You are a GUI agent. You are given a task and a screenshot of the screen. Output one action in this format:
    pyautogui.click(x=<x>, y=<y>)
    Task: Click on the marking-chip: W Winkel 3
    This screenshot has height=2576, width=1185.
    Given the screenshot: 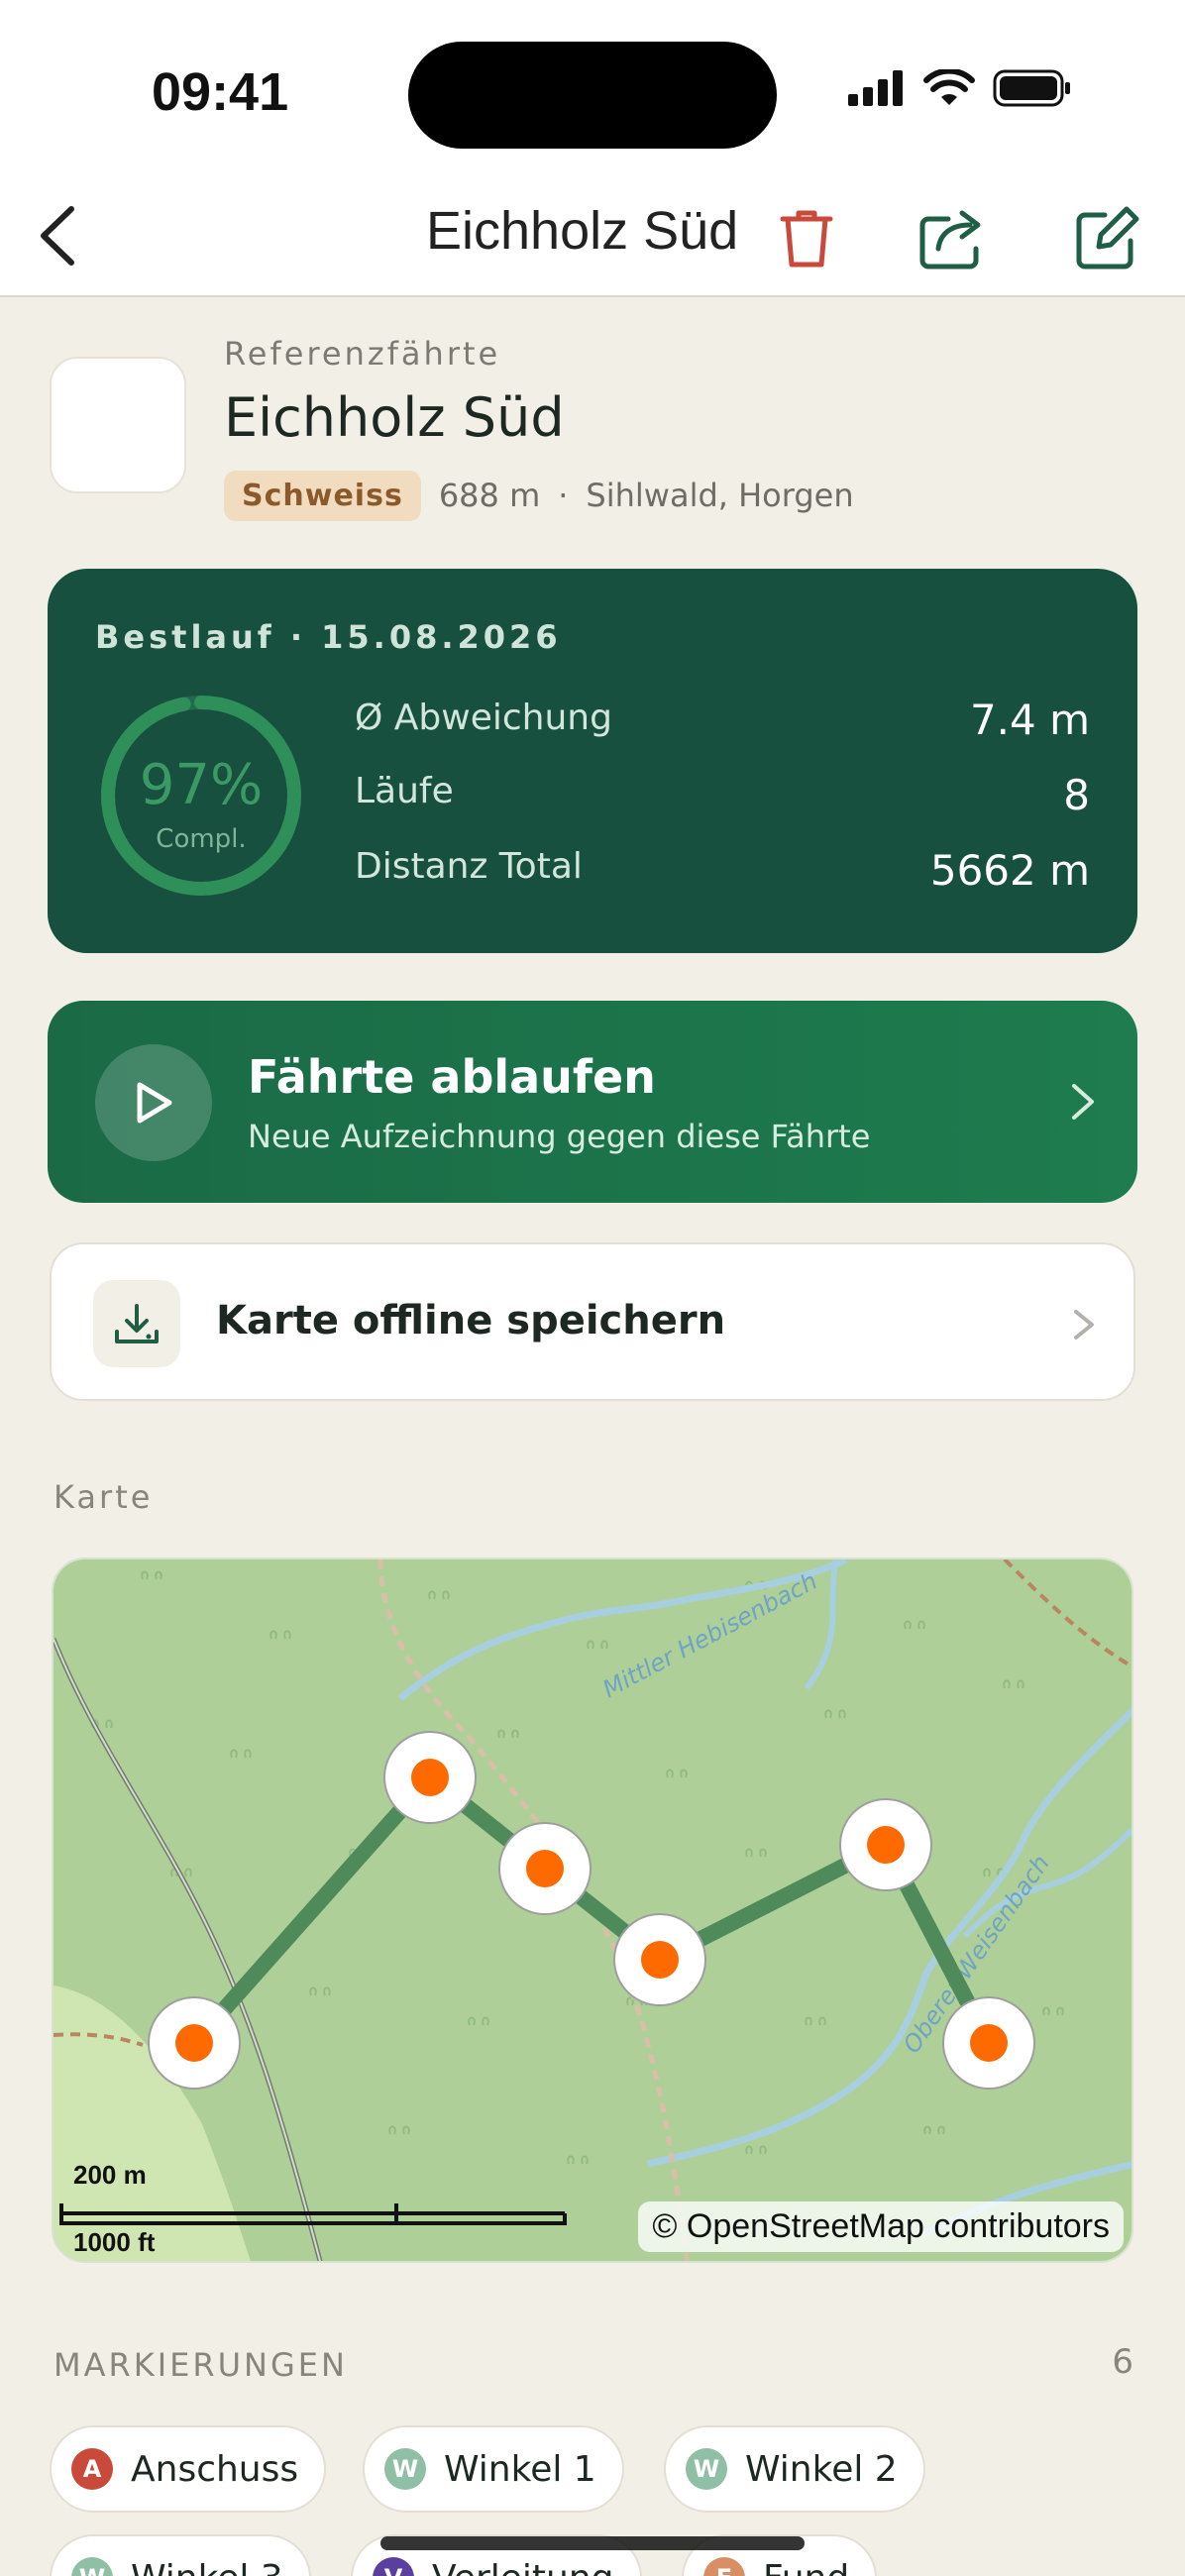 What is the action you would take?
    pyautogui.click(x=180, y=2555)
    